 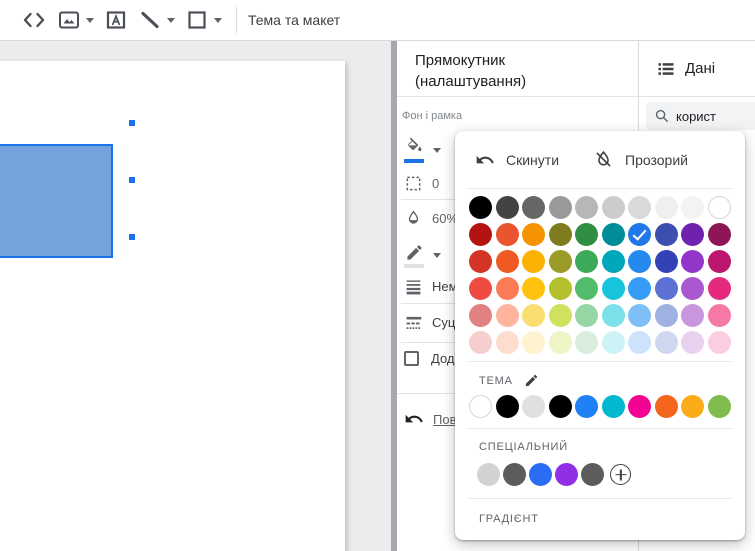 I want to click on reset-color-button: Скинути, so click(x=517, y=160).